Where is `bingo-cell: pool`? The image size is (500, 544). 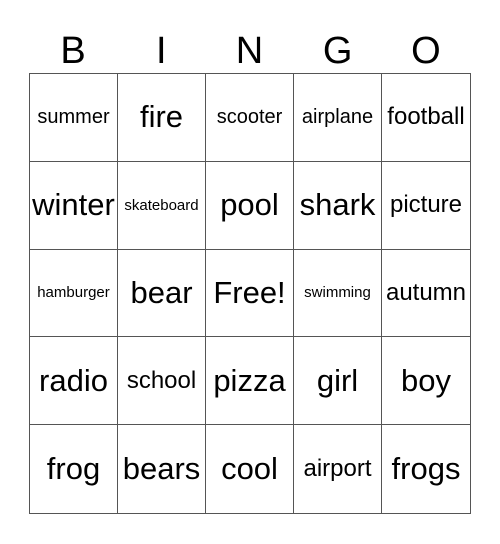 bingo-cell: pool is located at coordinates (250, 205).